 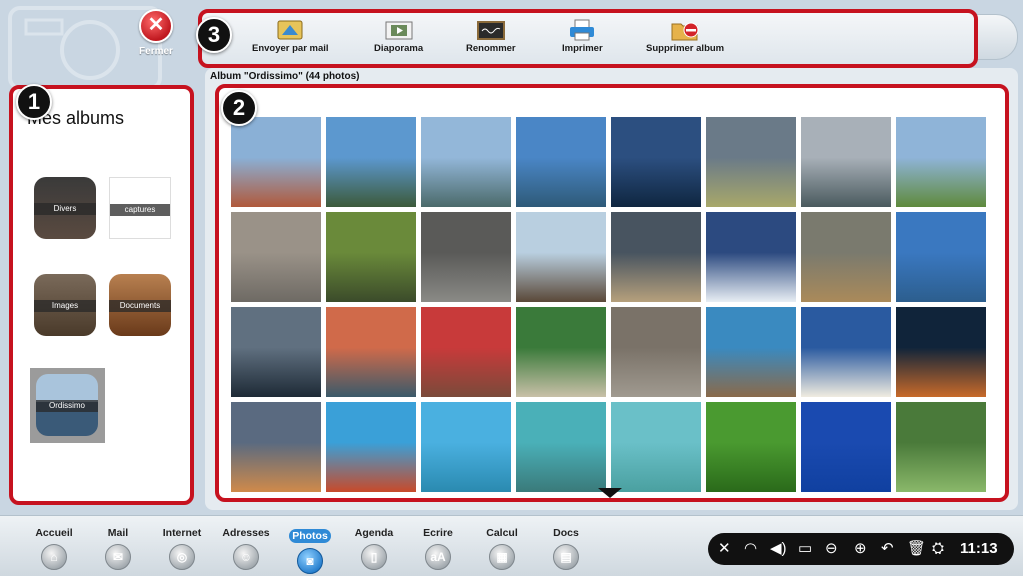 I want to click on album-label: Documents, so click(x=140, y=306).